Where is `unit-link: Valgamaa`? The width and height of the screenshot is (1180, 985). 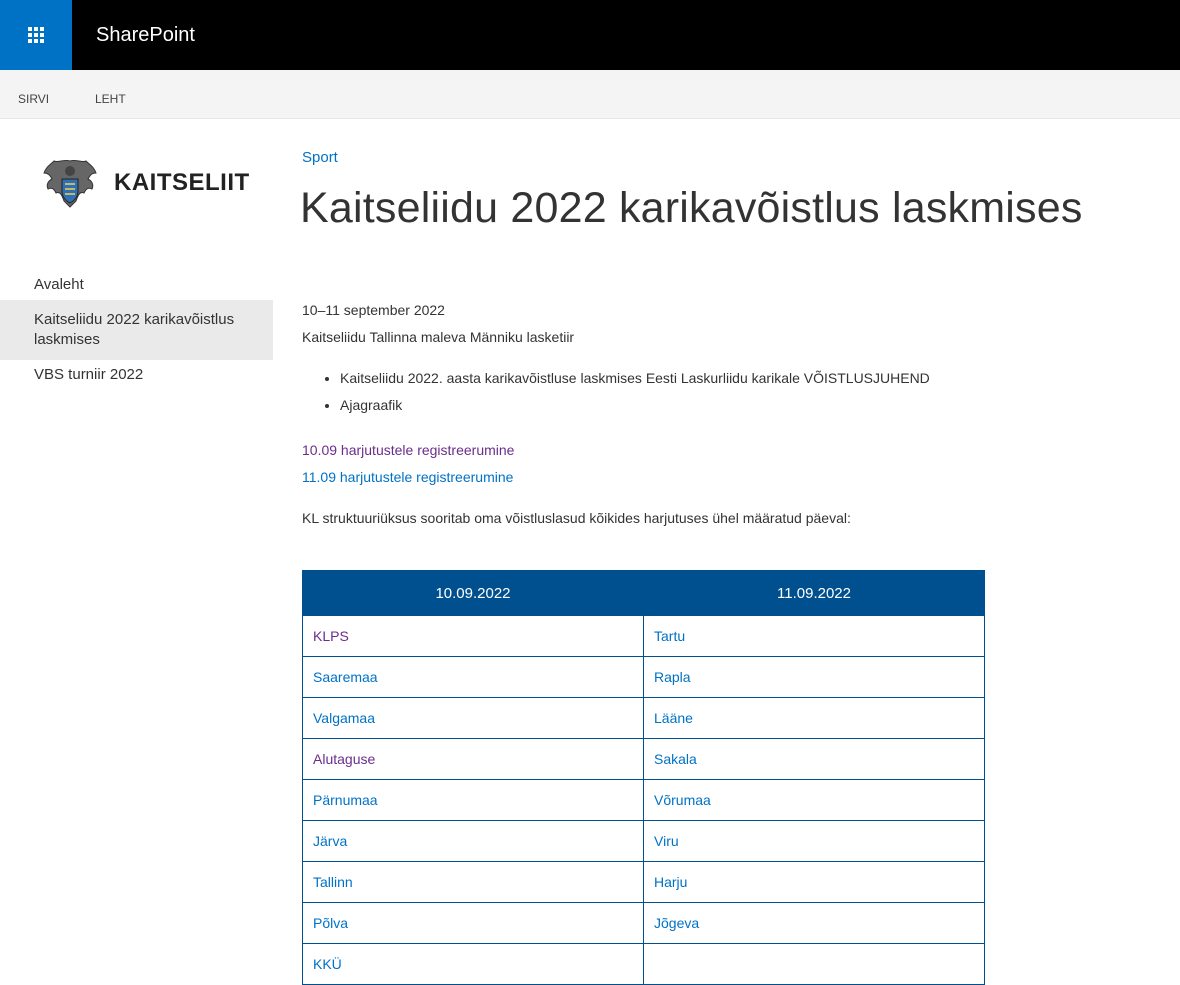
unit-link: Valgamaa is located at coordinates (473, 718).